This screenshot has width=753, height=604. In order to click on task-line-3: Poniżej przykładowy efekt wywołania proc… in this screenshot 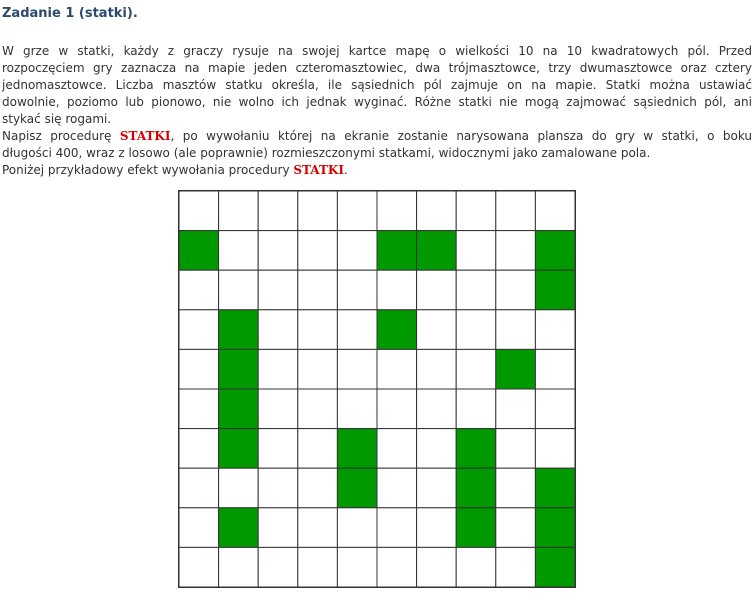, I will do `click(377, 170)`.